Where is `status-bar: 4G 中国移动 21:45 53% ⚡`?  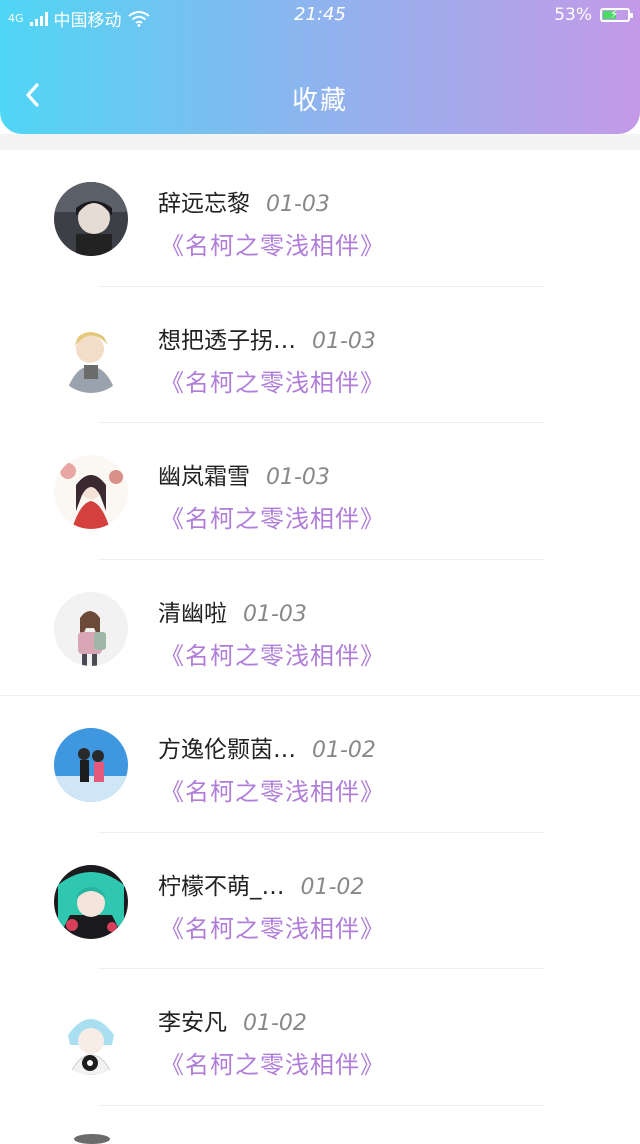
status-bar: 4G 中国移动 21:45 53% ⚡ is located at coordinates (320, 15).